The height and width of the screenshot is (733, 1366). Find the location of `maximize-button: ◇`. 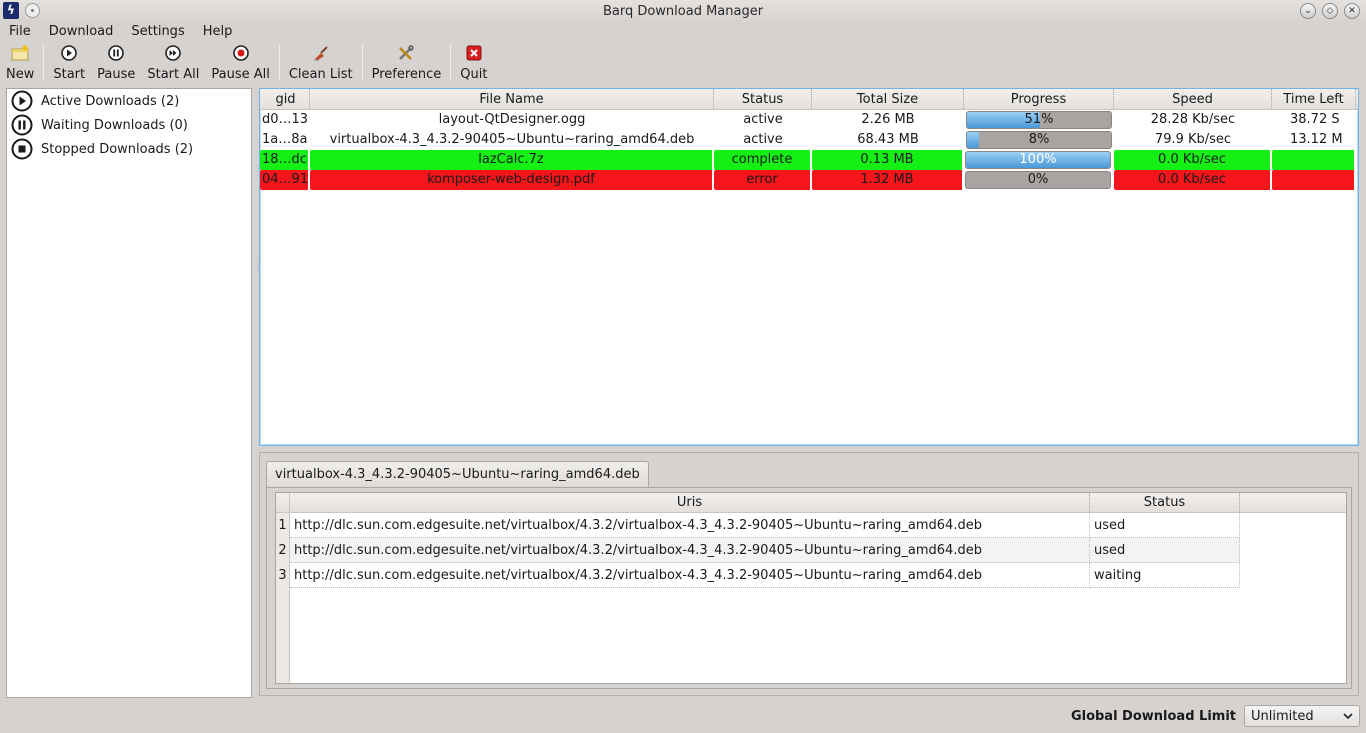

maximize-button: ◇ is located at coordinates (1330, 11).